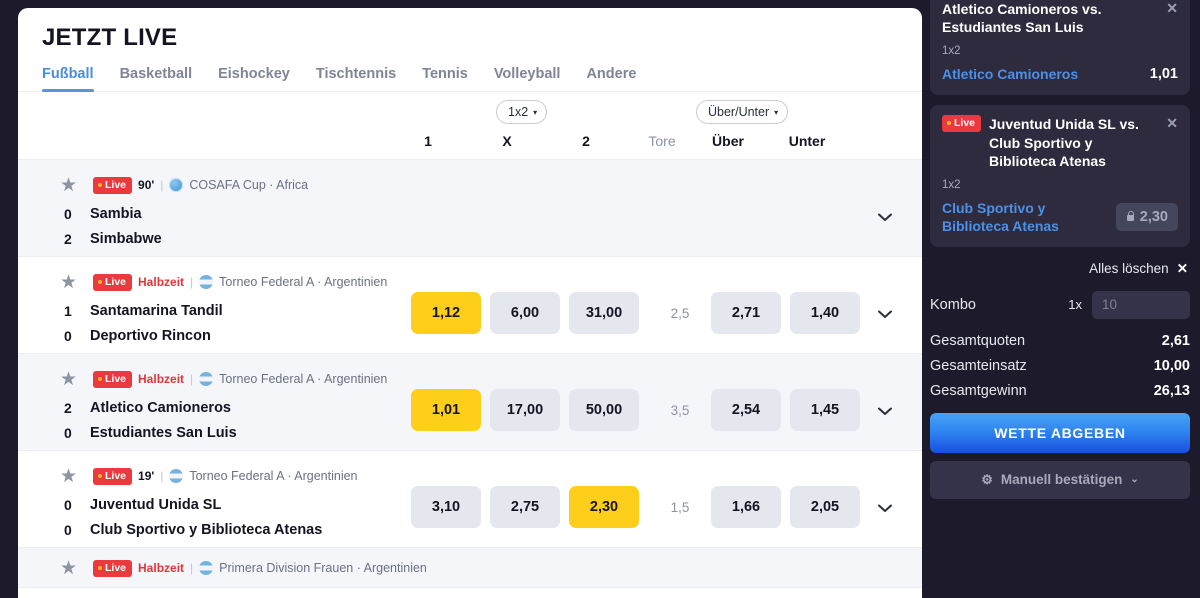 The width and height of the screenshot is (1200, 598). What do you see at coordinates (1171, 365) in the screenshot?
I see `summary-value: 10,00` at bounding box center [1171, 365].